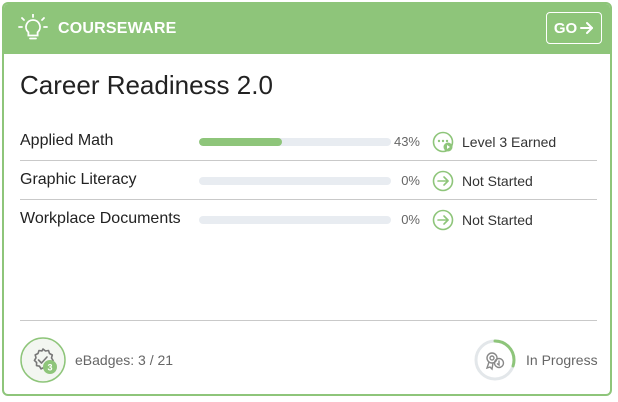  What do you see at coordinates (587, 28) in the screenshot?
I see `arrow-right-icon` at bounding box center [587, 28].